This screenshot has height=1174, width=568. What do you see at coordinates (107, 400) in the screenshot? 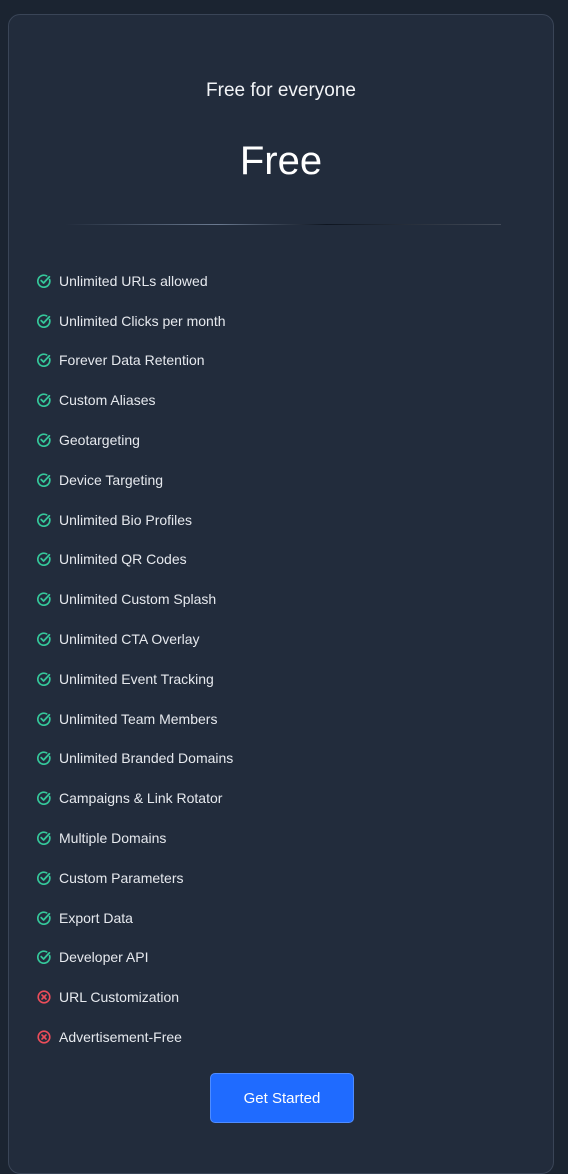
I see `feature-label: Custom Aliases` at bounding box center [107, 400].